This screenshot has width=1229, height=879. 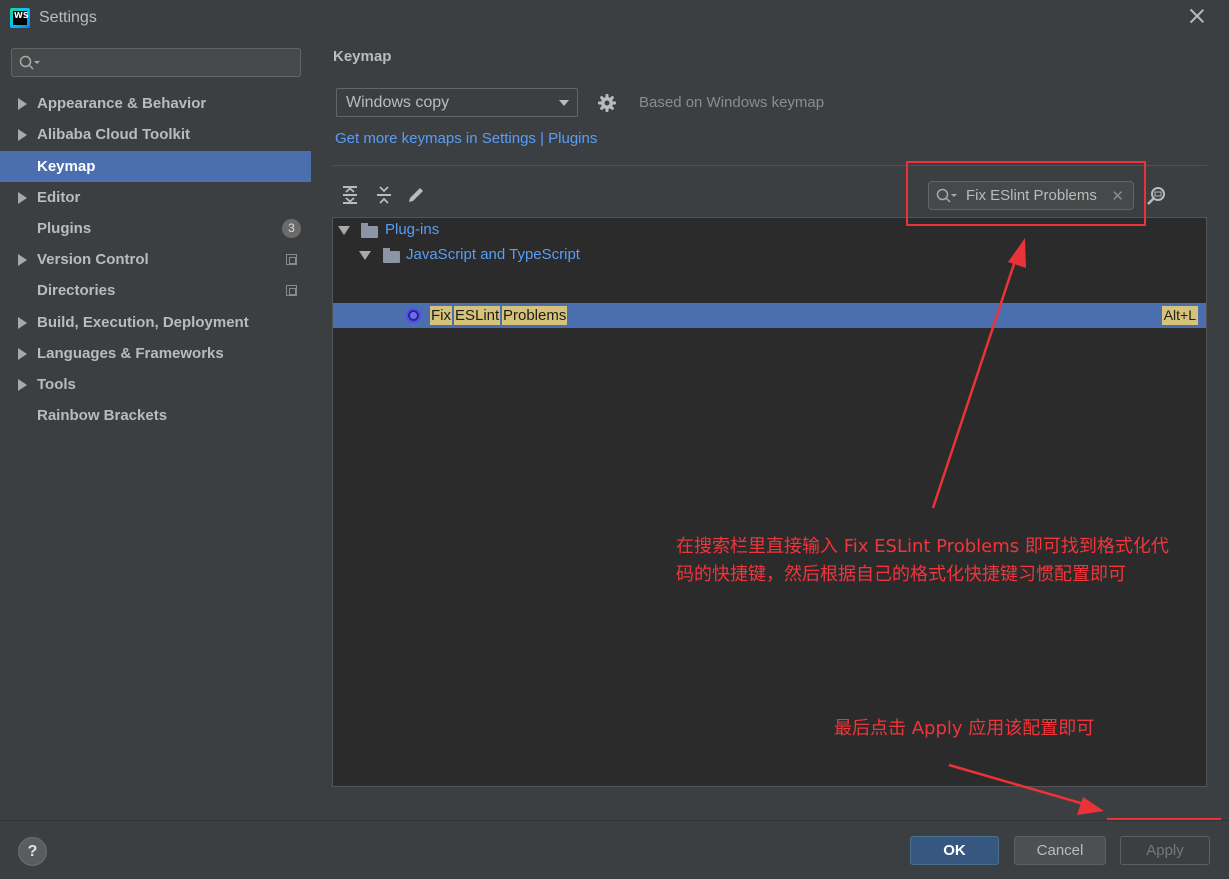 I want to click on dialog-button-bar: ? OK Cancel Apply, so click(x=614, y=849).